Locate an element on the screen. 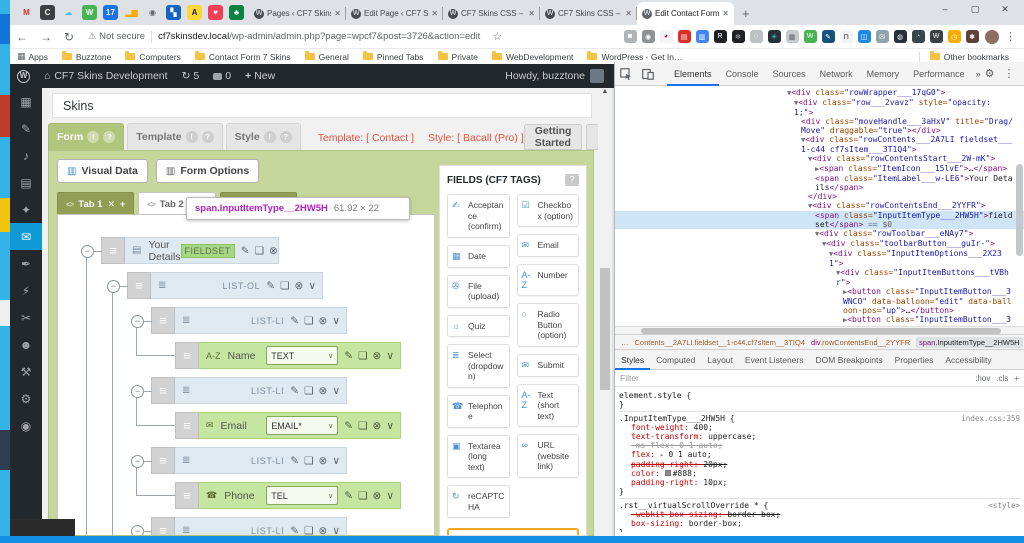  browser-tab: W Pages ‹ CF7 Skins Team — Wo ✕ is located at coordinates (297, 13).